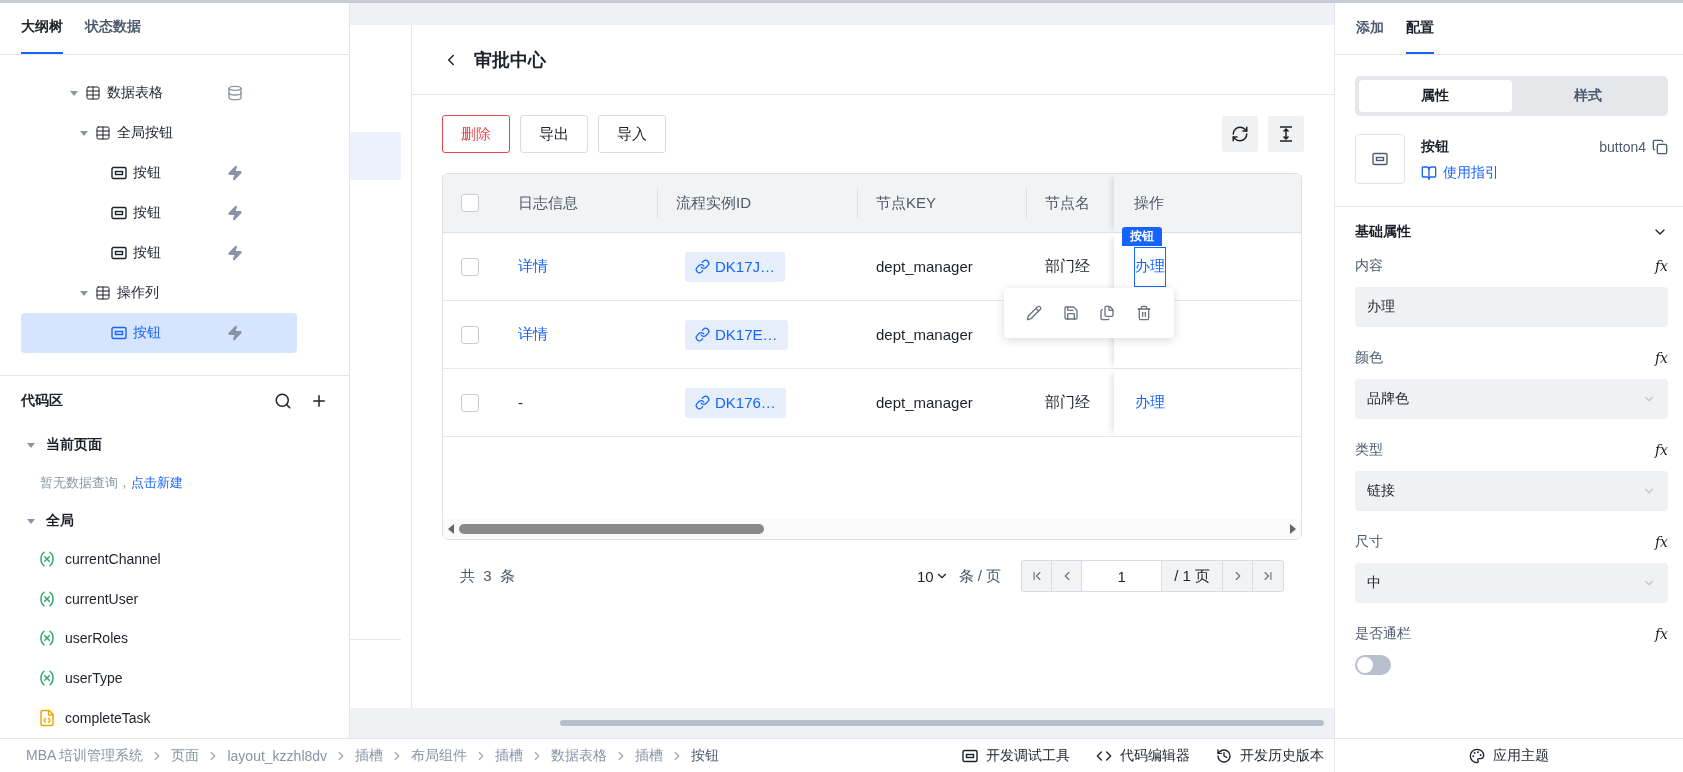  I want to click on tree-item: 操作列, so click(159, 292).